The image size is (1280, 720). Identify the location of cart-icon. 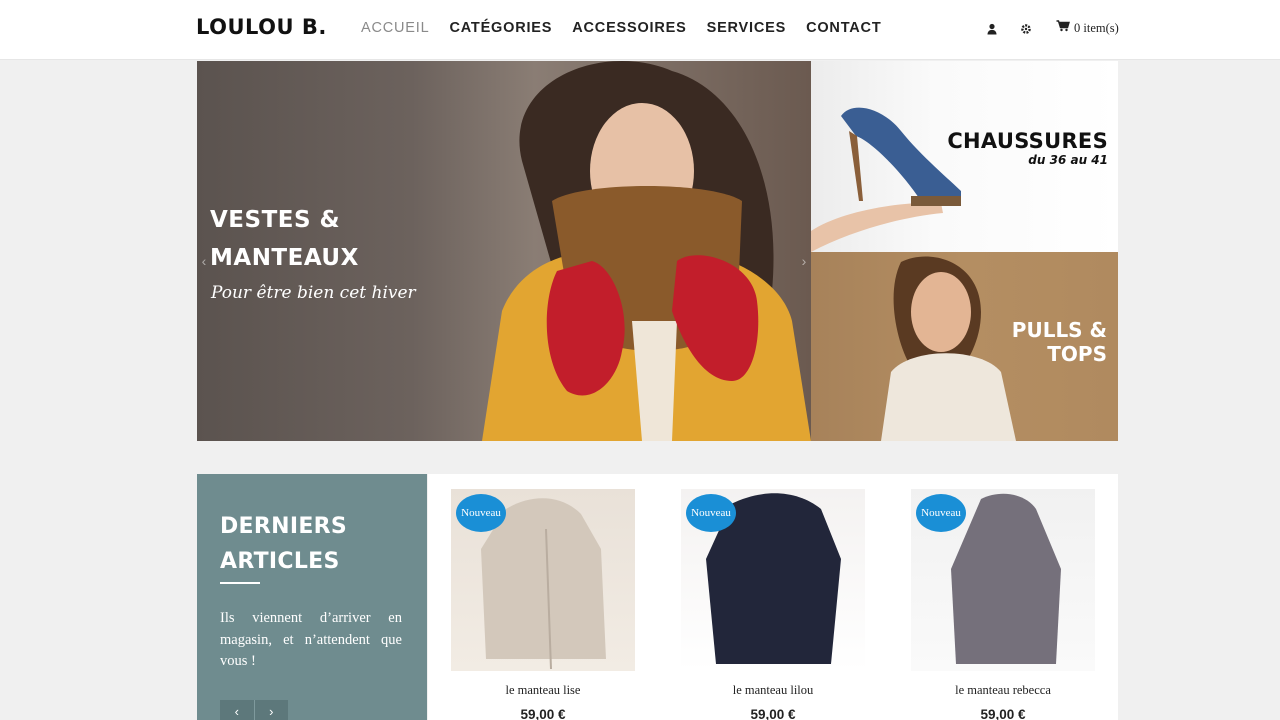
(1063, 28).